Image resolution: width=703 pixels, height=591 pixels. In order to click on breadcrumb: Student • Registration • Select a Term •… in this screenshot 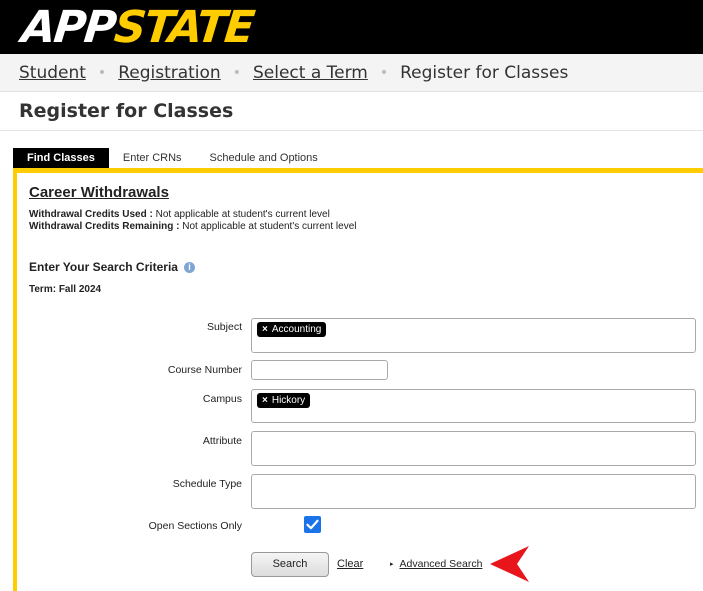, I will do `click(351, 73)`.